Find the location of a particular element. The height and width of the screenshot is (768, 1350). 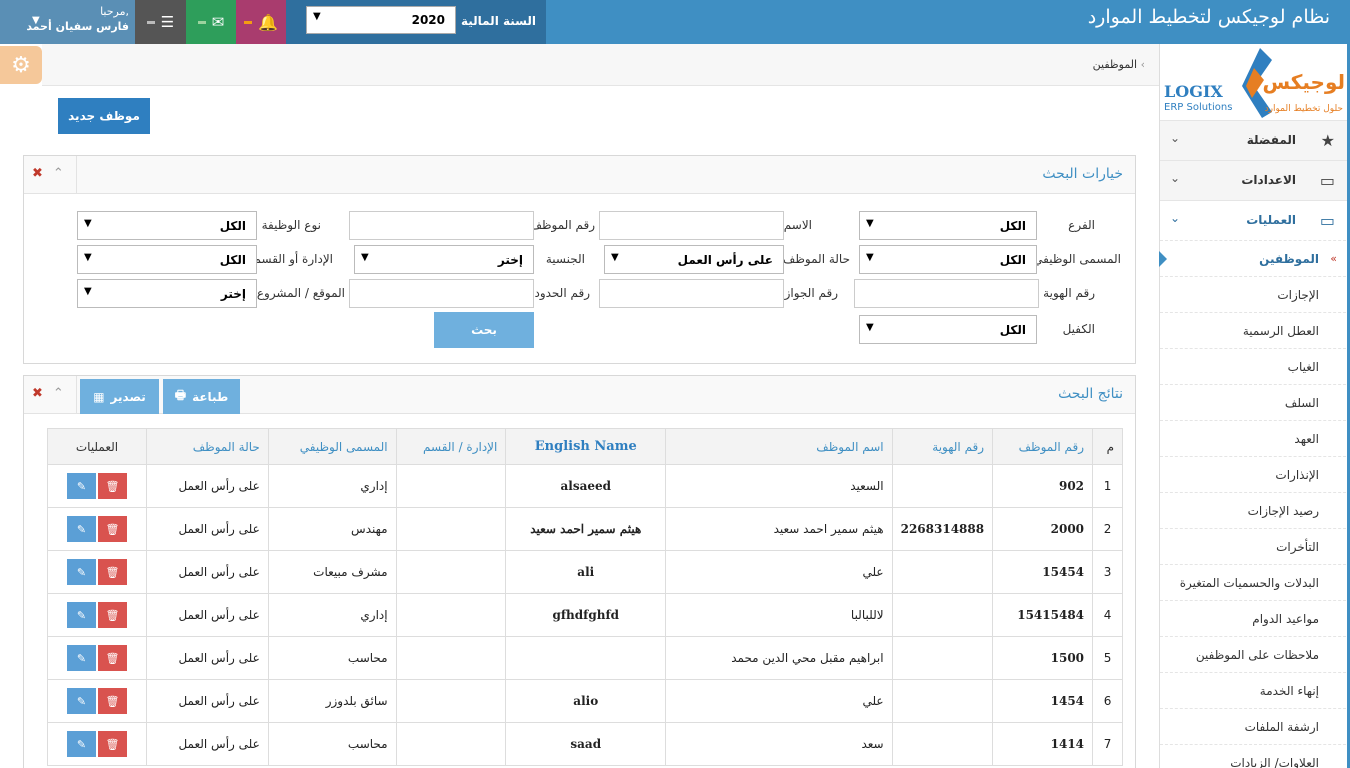

english-name-cell: gfhdfghfd is located at coordinates (586, 615).